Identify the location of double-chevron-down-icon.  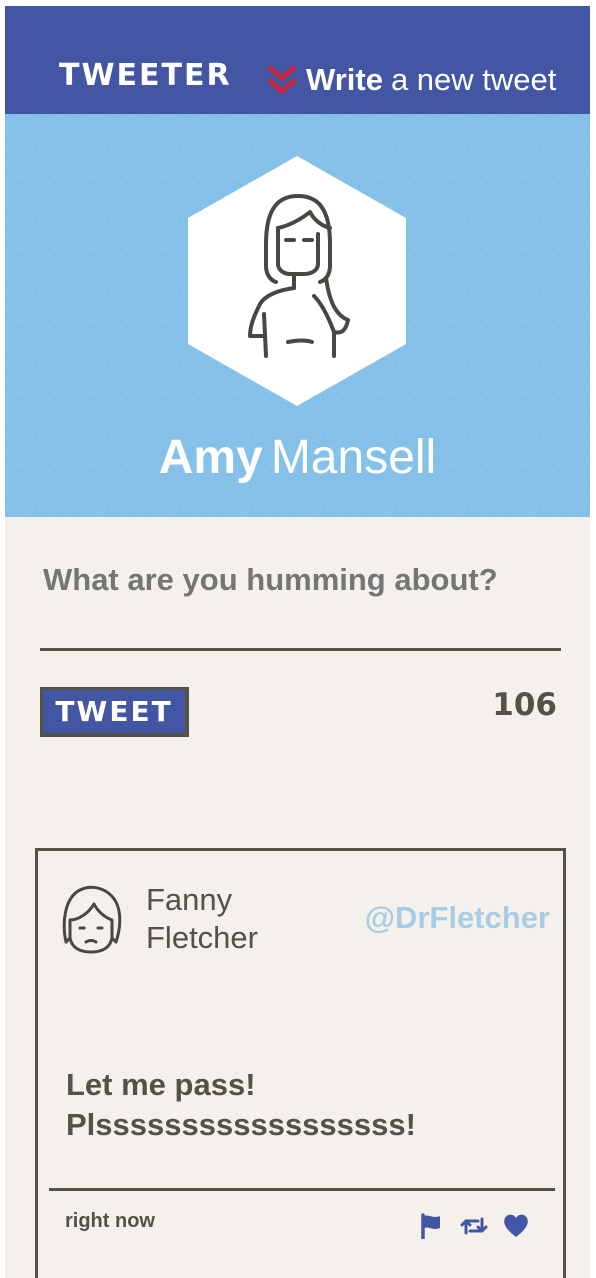
(282, 80).